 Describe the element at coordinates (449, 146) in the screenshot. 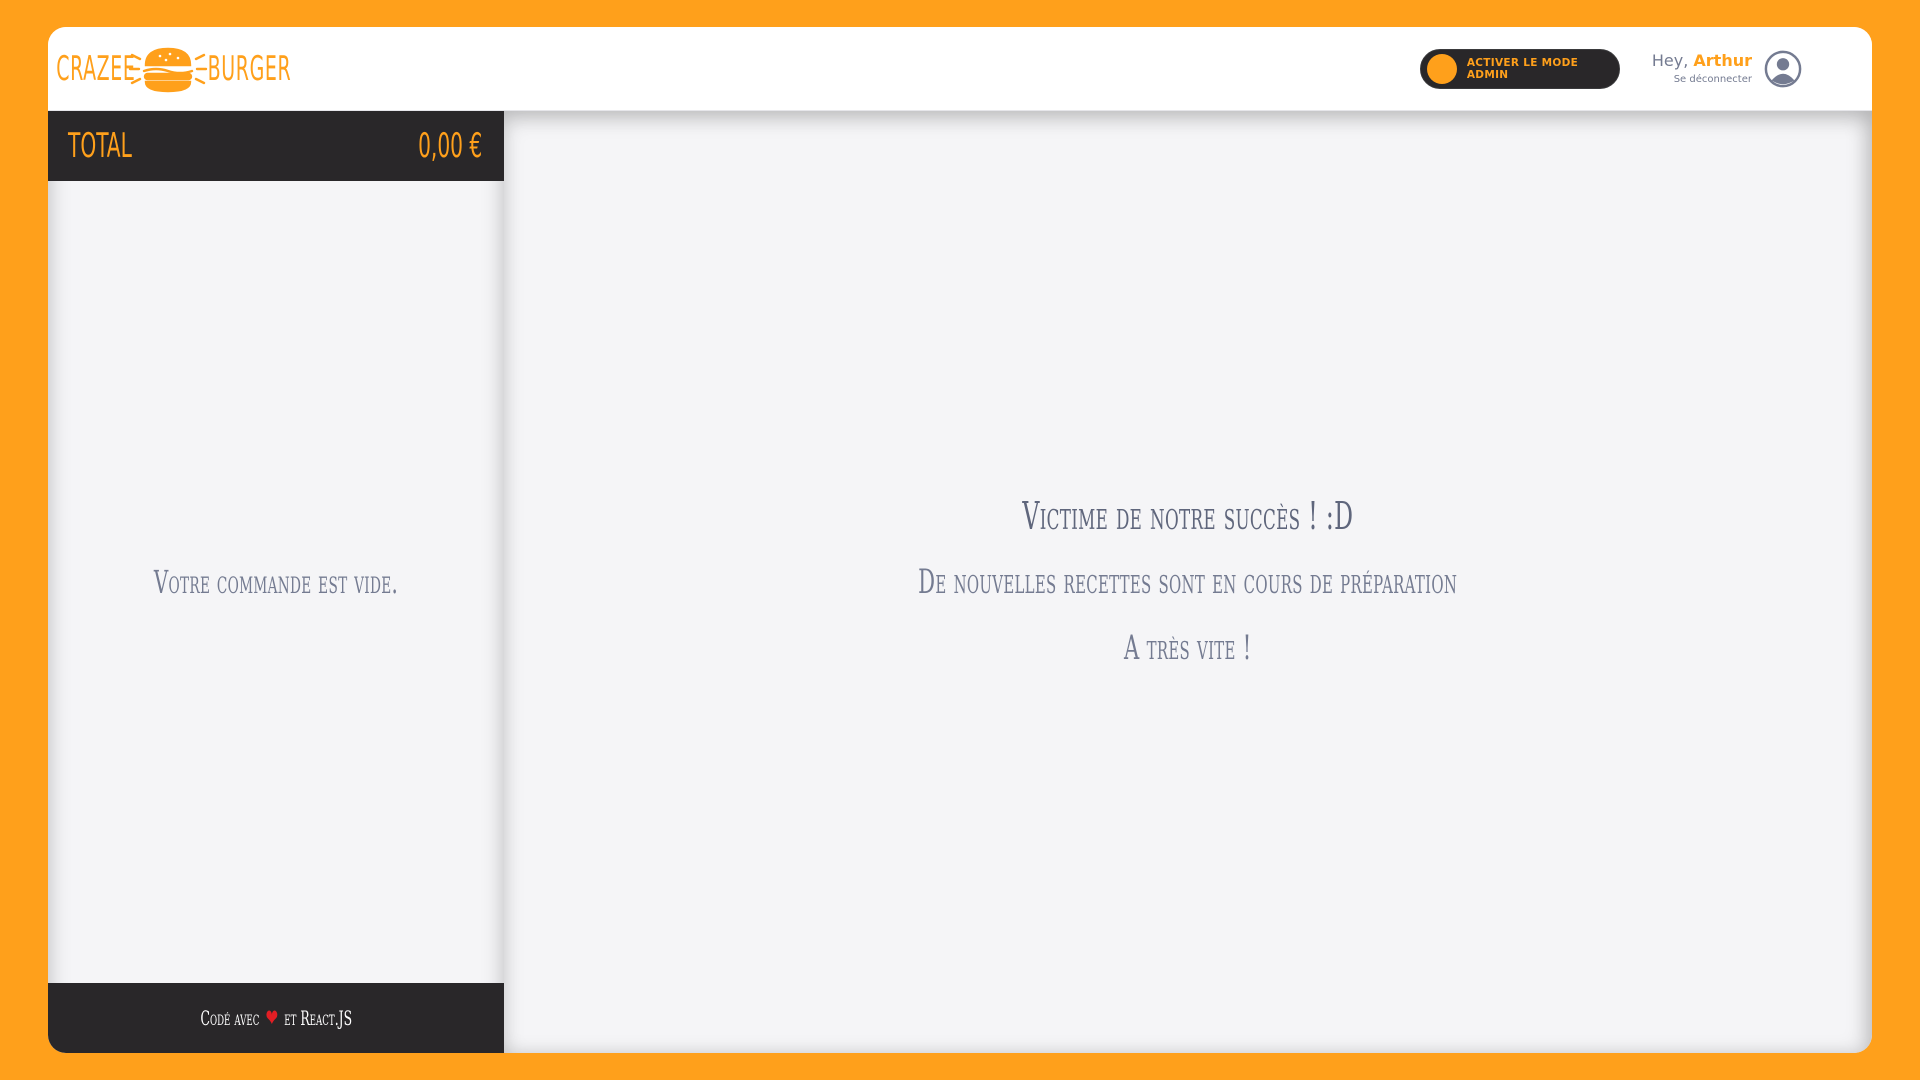

I see `total-value: 0,00 €` at that location.